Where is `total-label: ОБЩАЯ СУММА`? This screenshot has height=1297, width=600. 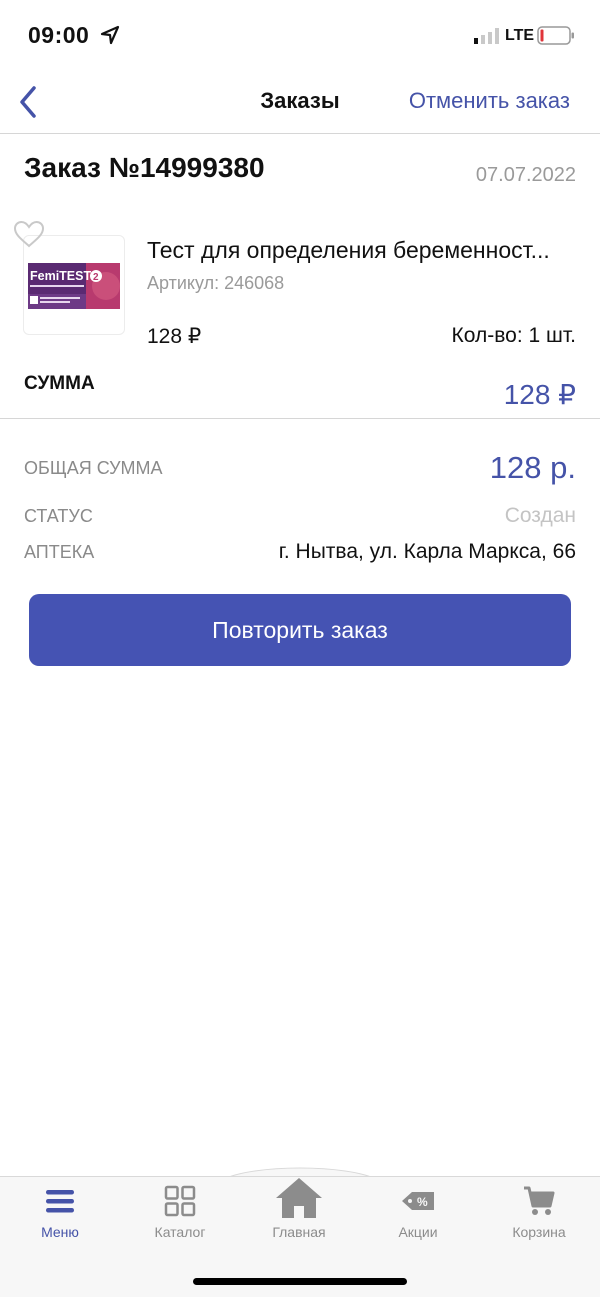 total-label: ОБЩАЯ СУММА is located at coordinates (93, 468).